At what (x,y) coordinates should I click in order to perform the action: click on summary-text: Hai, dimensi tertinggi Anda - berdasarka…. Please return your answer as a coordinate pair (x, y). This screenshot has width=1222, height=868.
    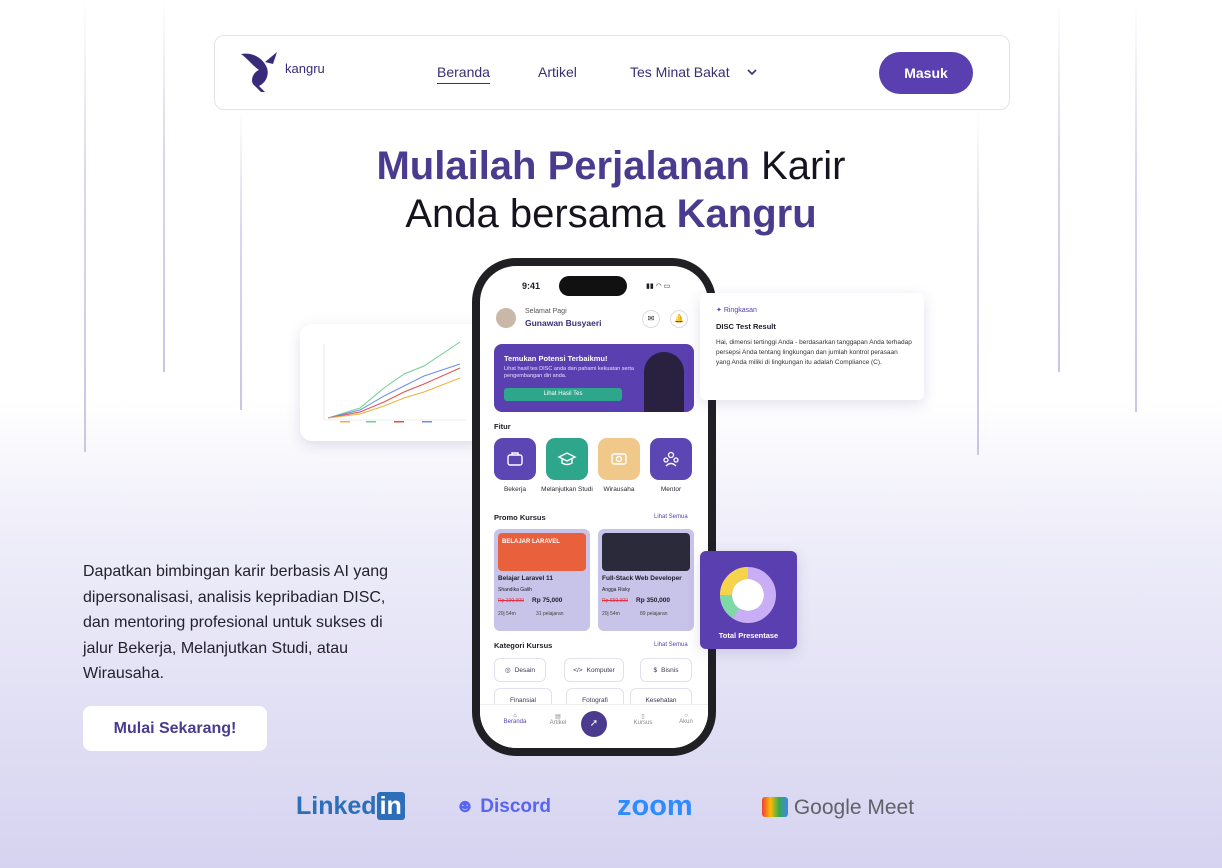
    Looking at the image, I should click on (814, 352).